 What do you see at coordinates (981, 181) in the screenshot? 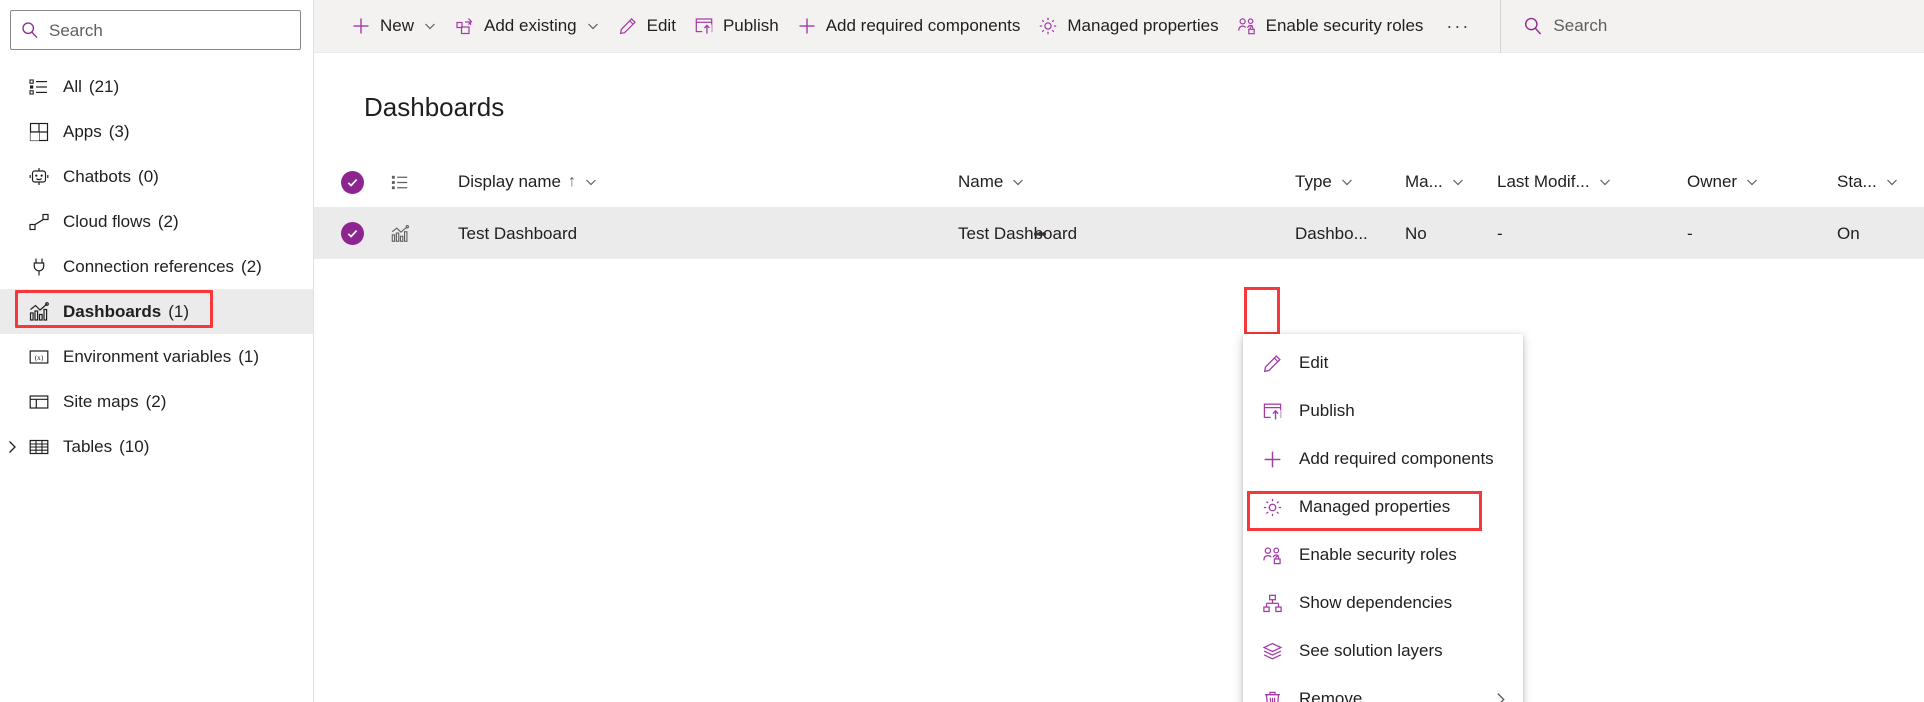
I see `column-header-label: Name` at bounding box center [981, 181].